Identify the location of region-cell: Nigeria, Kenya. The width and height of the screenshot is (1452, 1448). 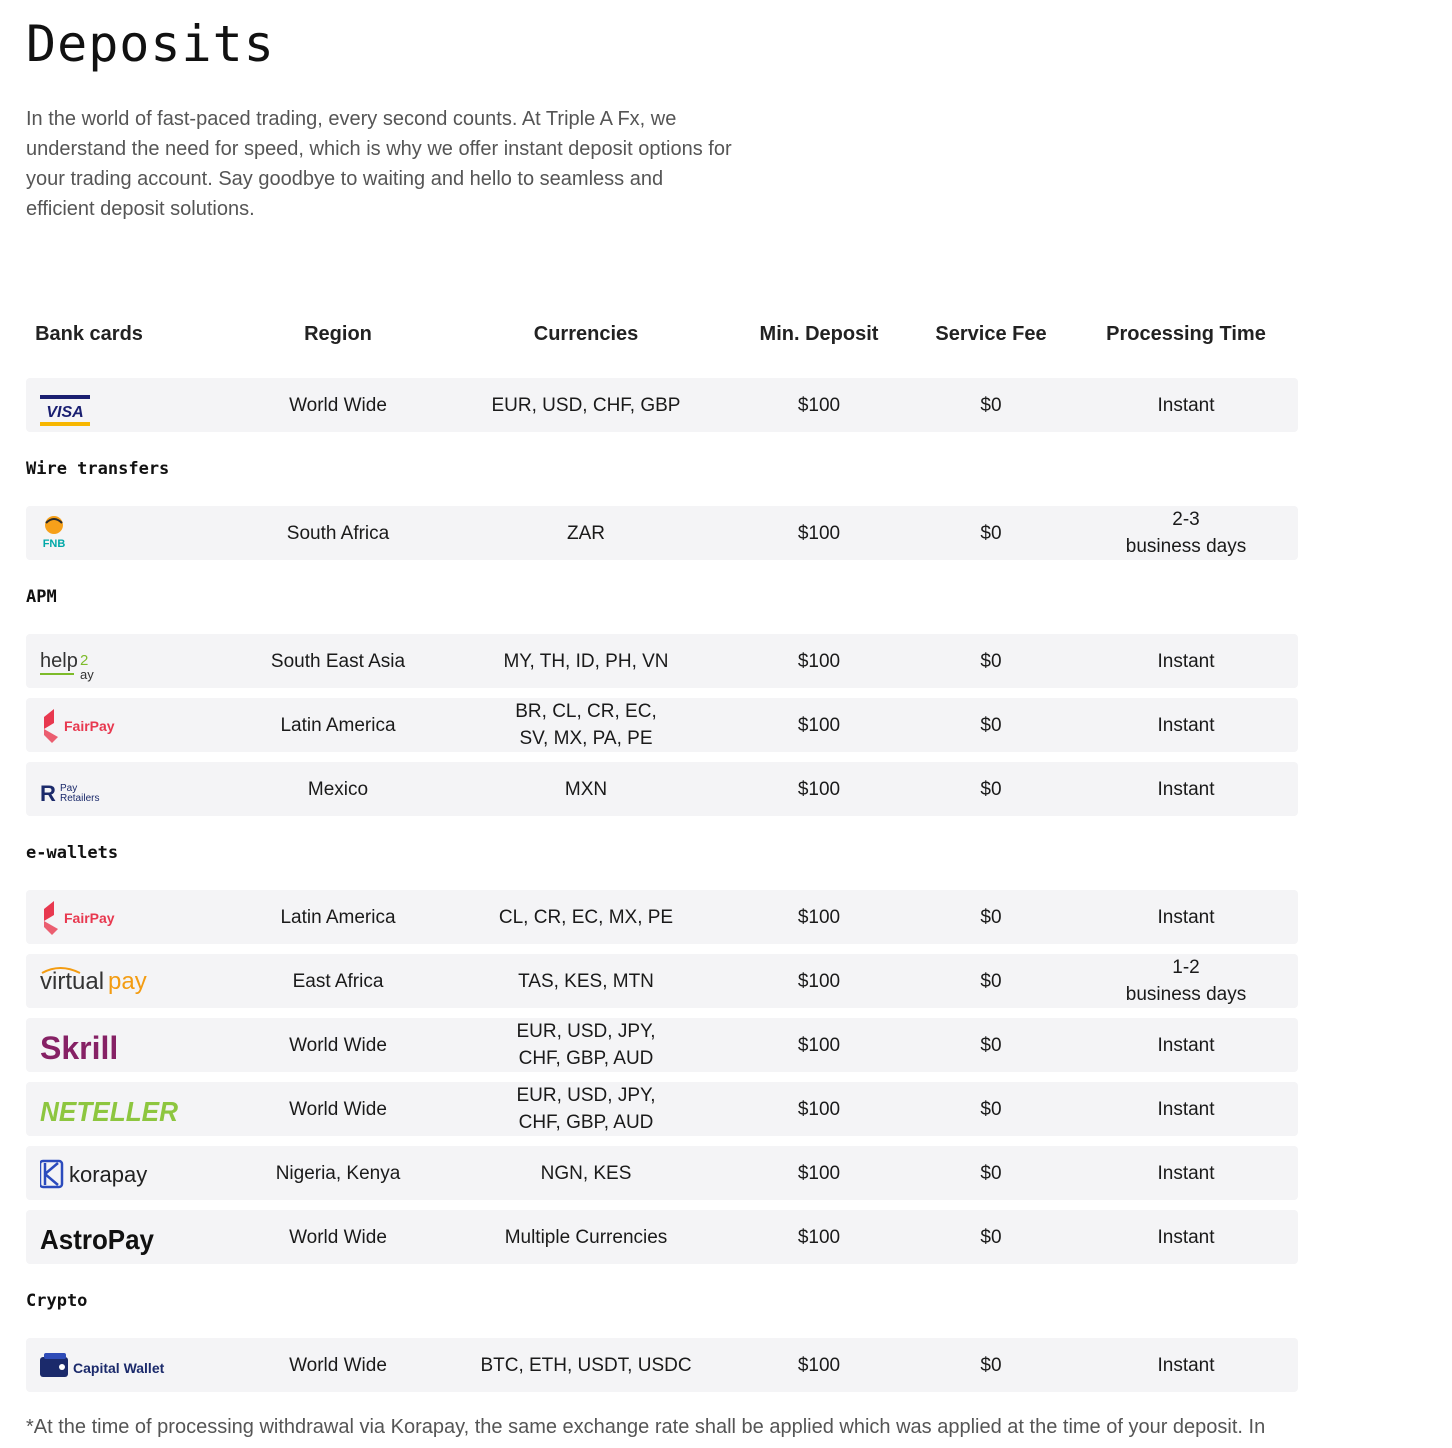
(338, 1173).